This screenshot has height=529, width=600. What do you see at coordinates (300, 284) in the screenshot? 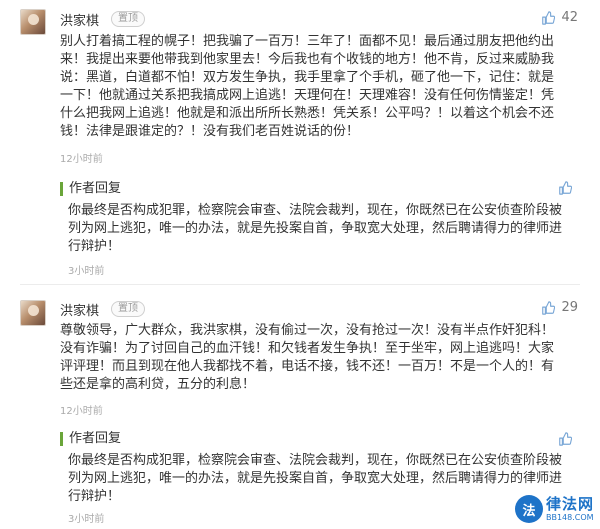
I see `comment-divider` at bounding box center [300, 284].